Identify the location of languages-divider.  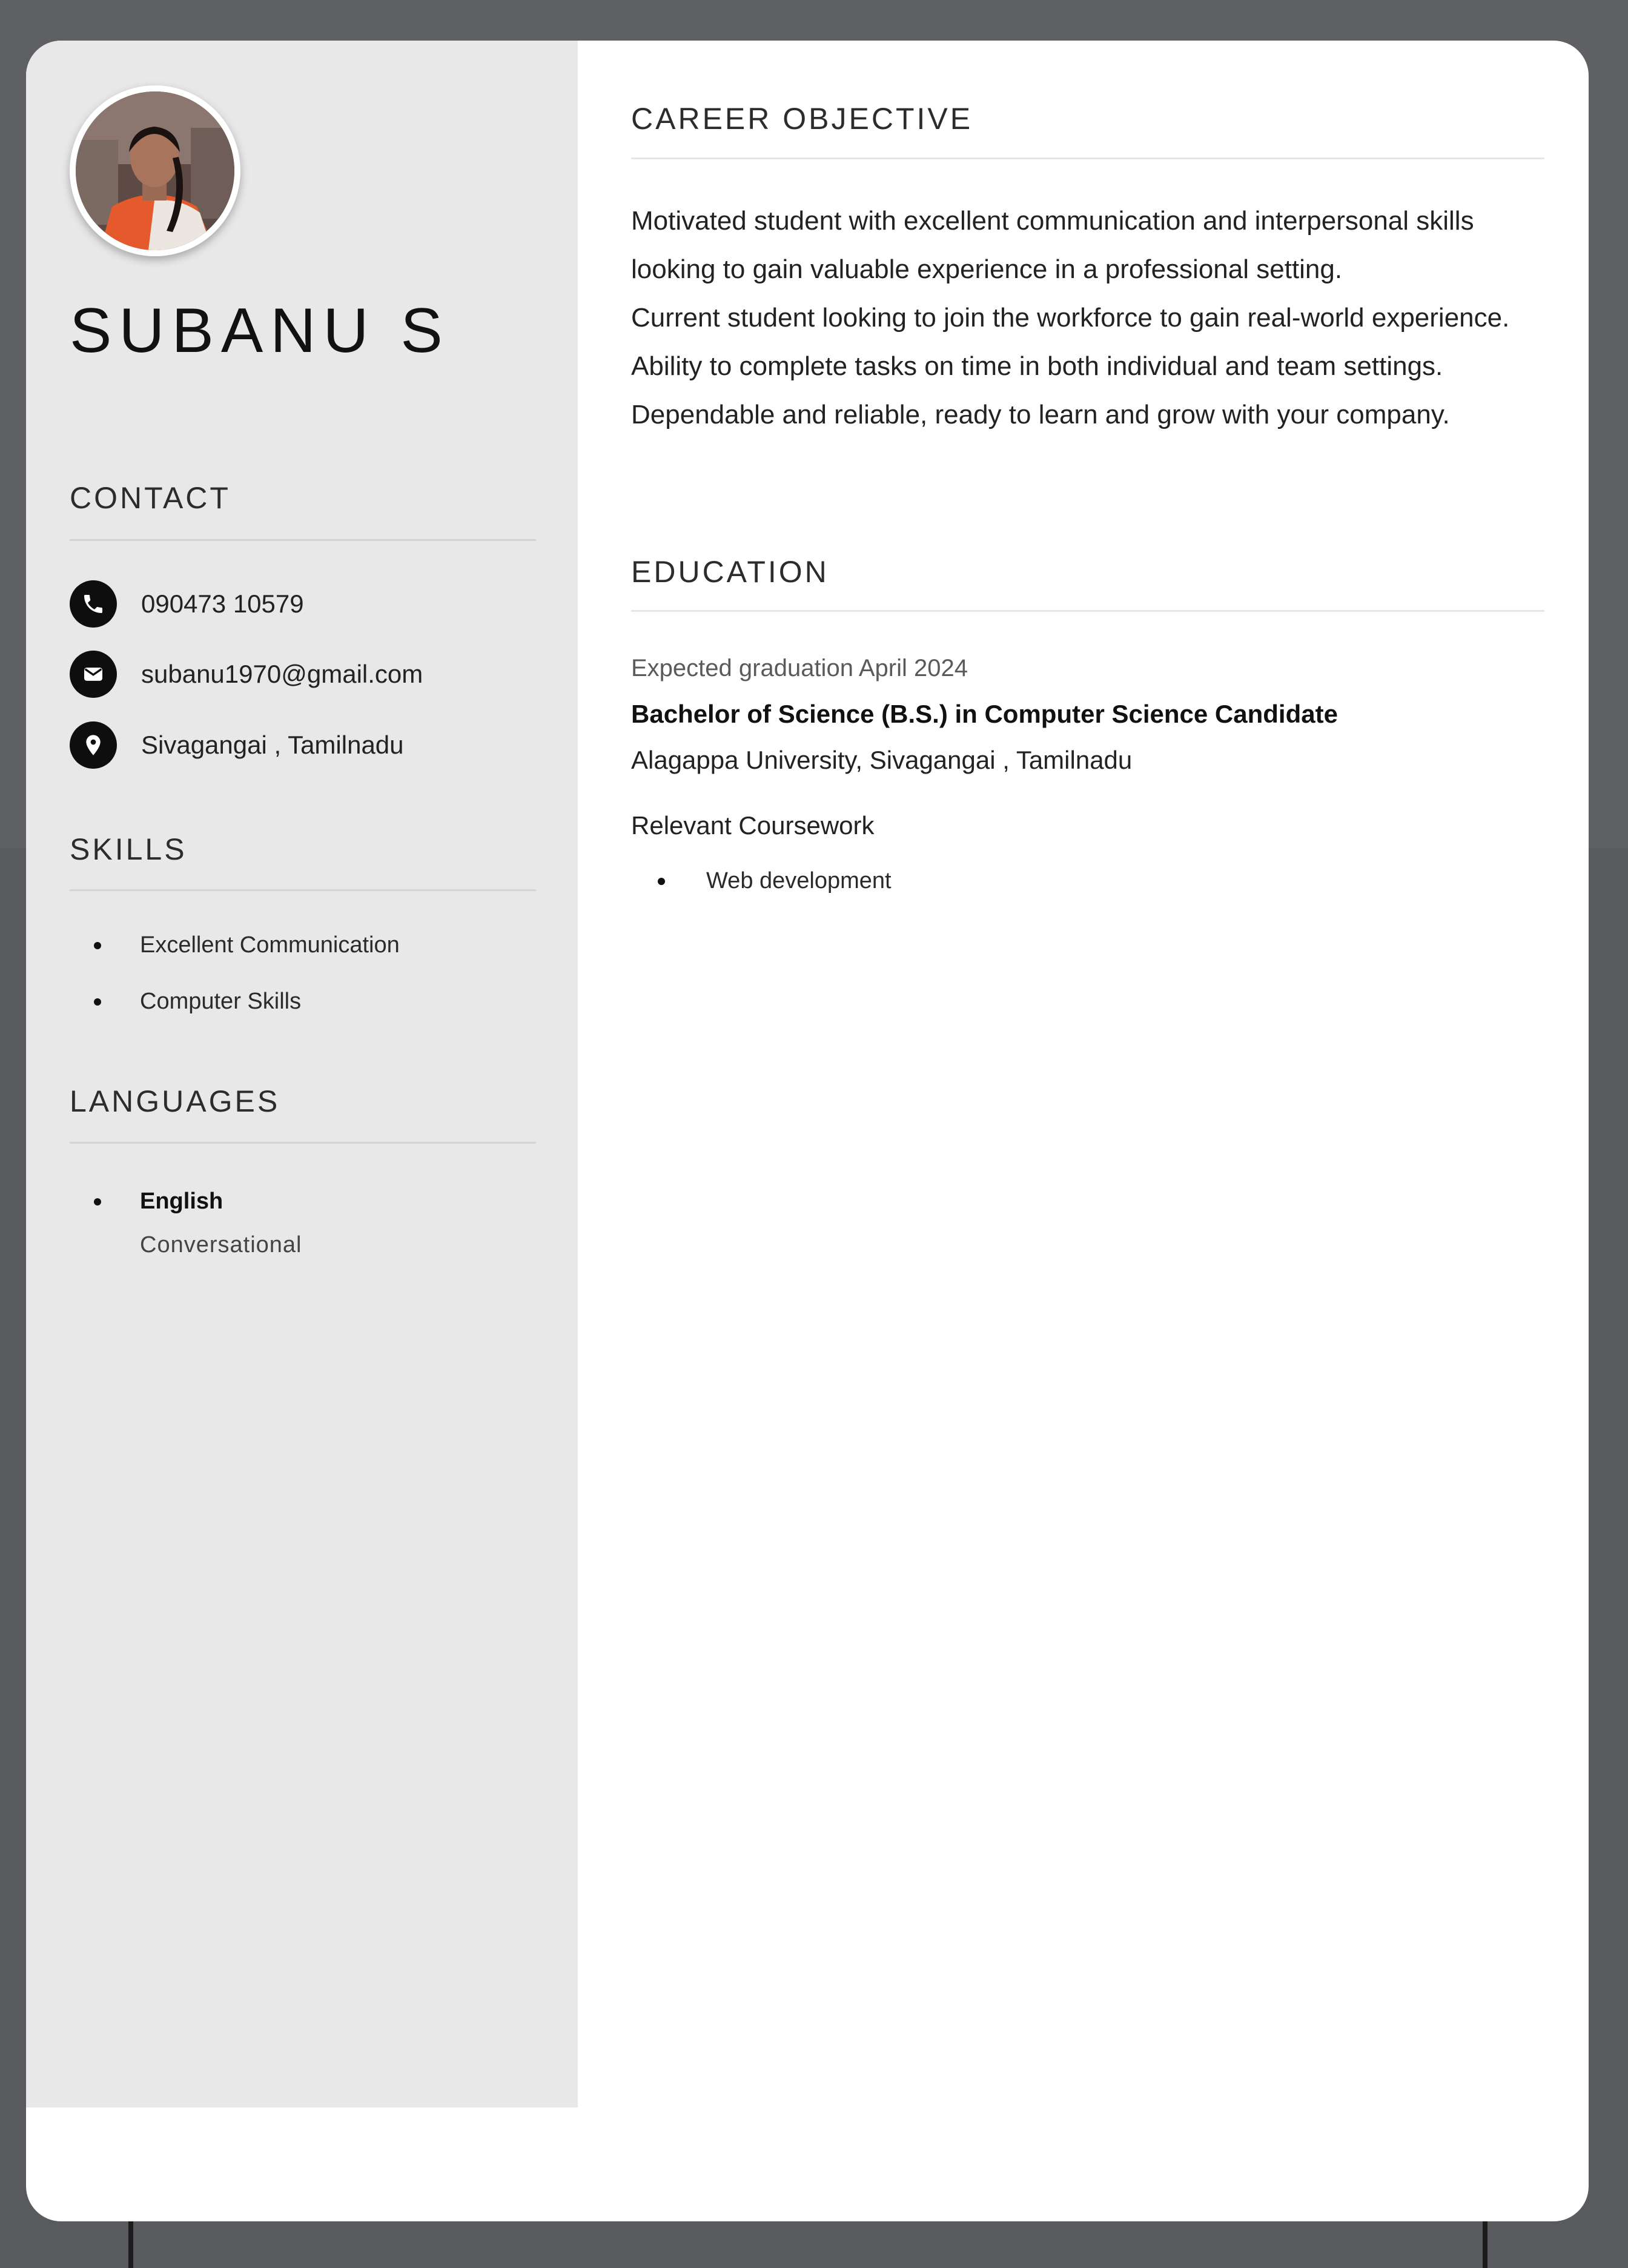
(303, 1143).